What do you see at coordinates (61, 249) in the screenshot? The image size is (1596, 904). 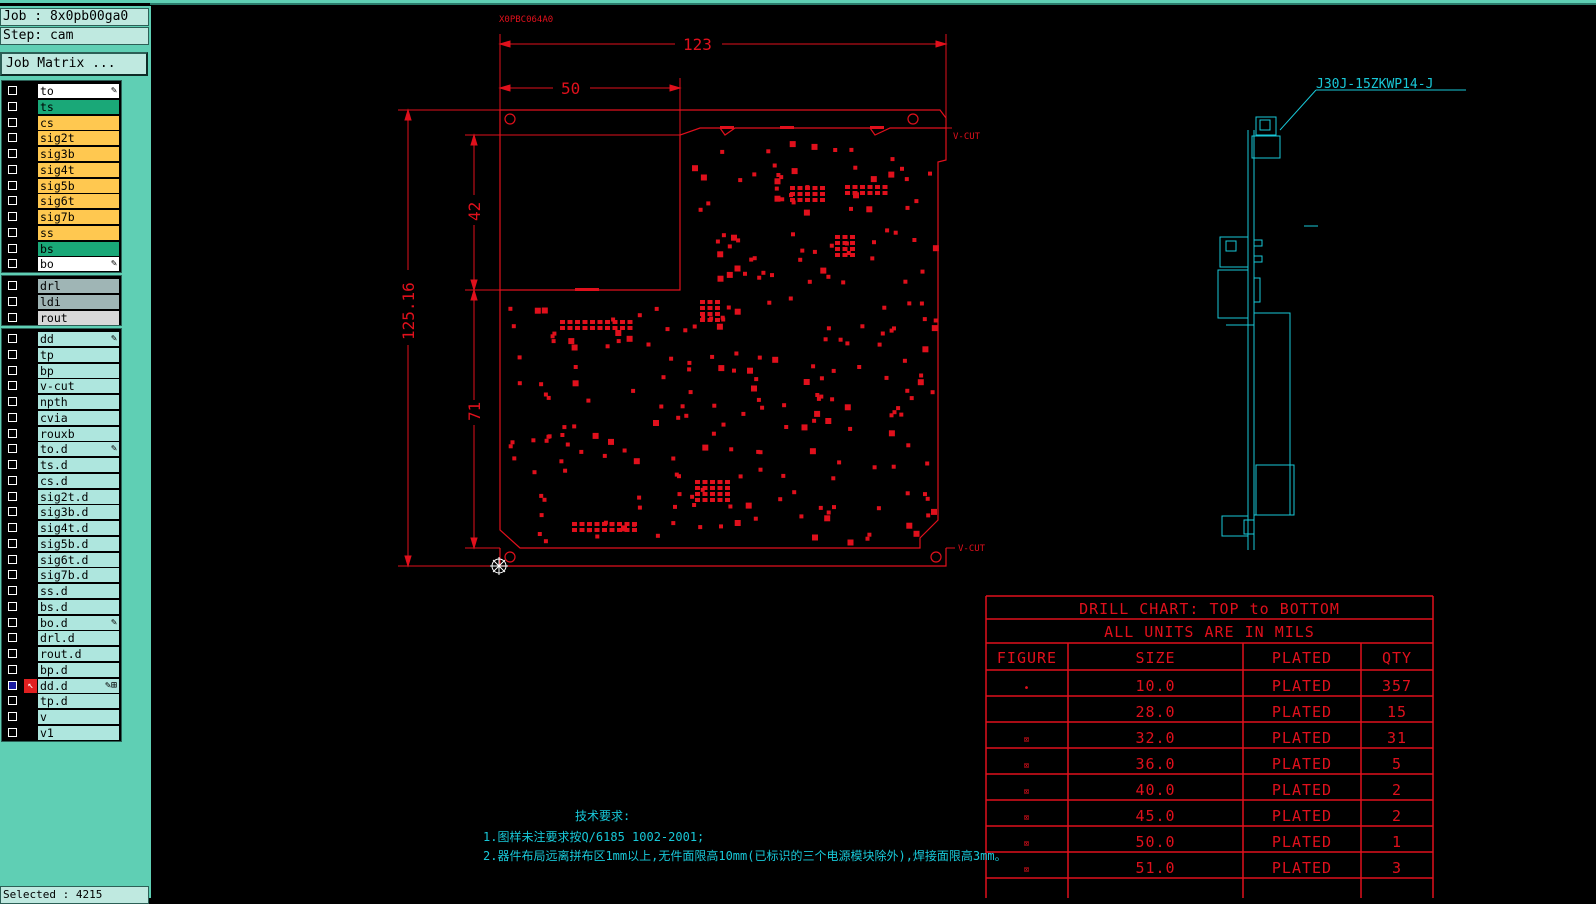 I see `layer-row: bs` at bounding box center [61, 249].